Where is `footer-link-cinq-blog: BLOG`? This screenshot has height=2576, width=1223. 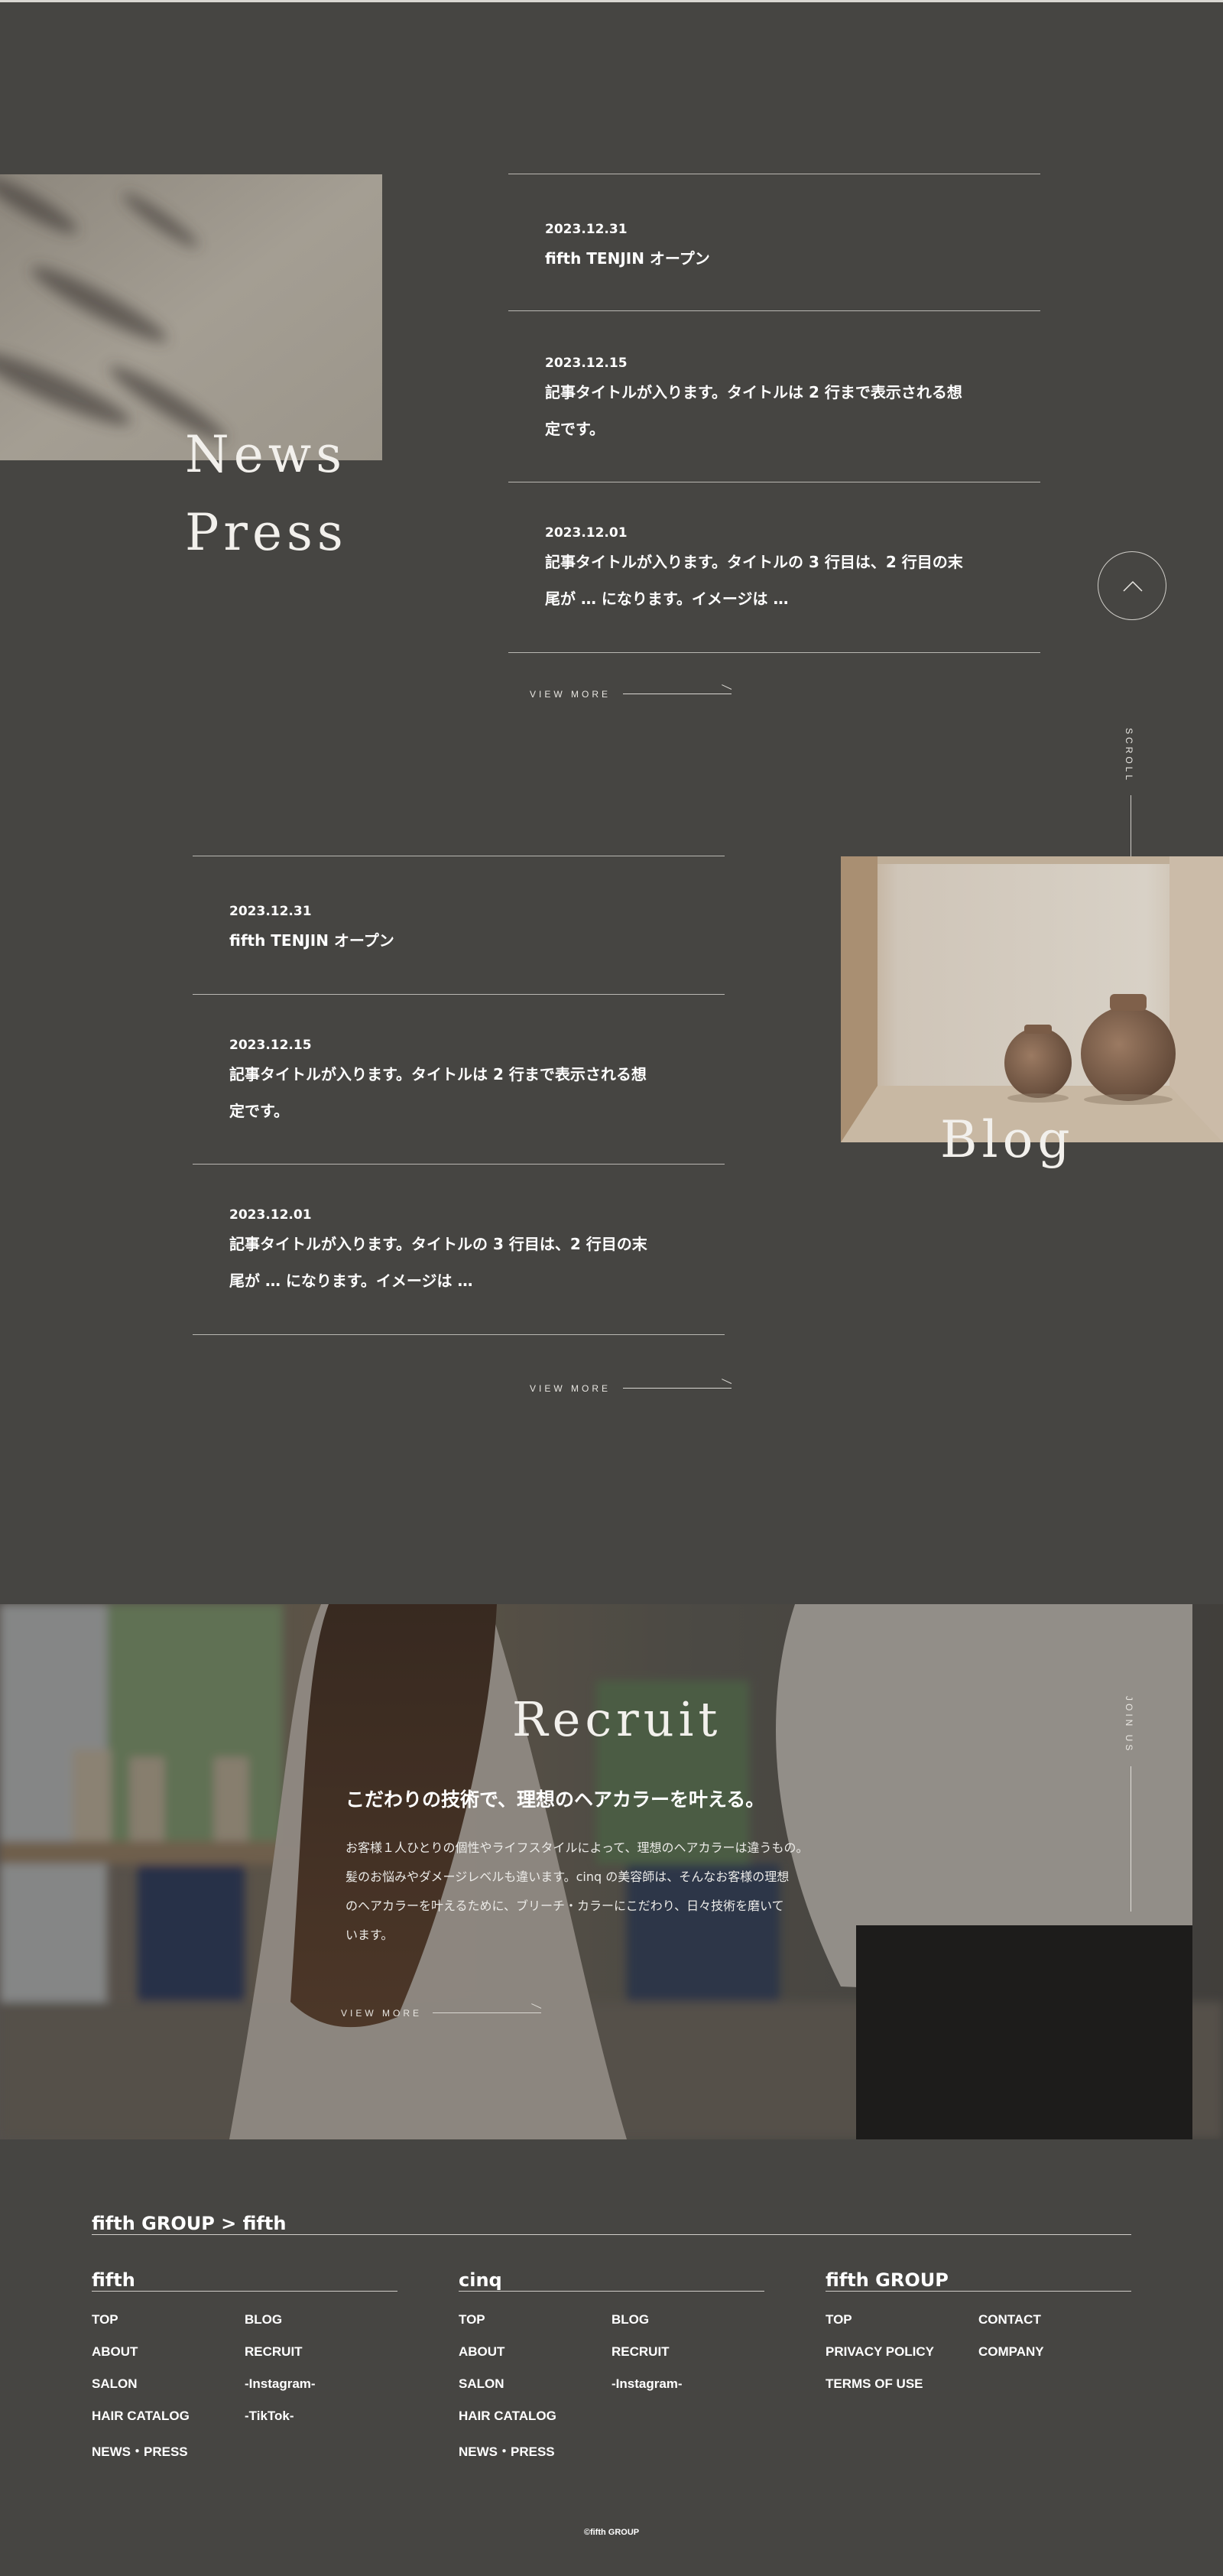
footer-link-cinq-blog: BLOG is located at coordinates (630, 2319).